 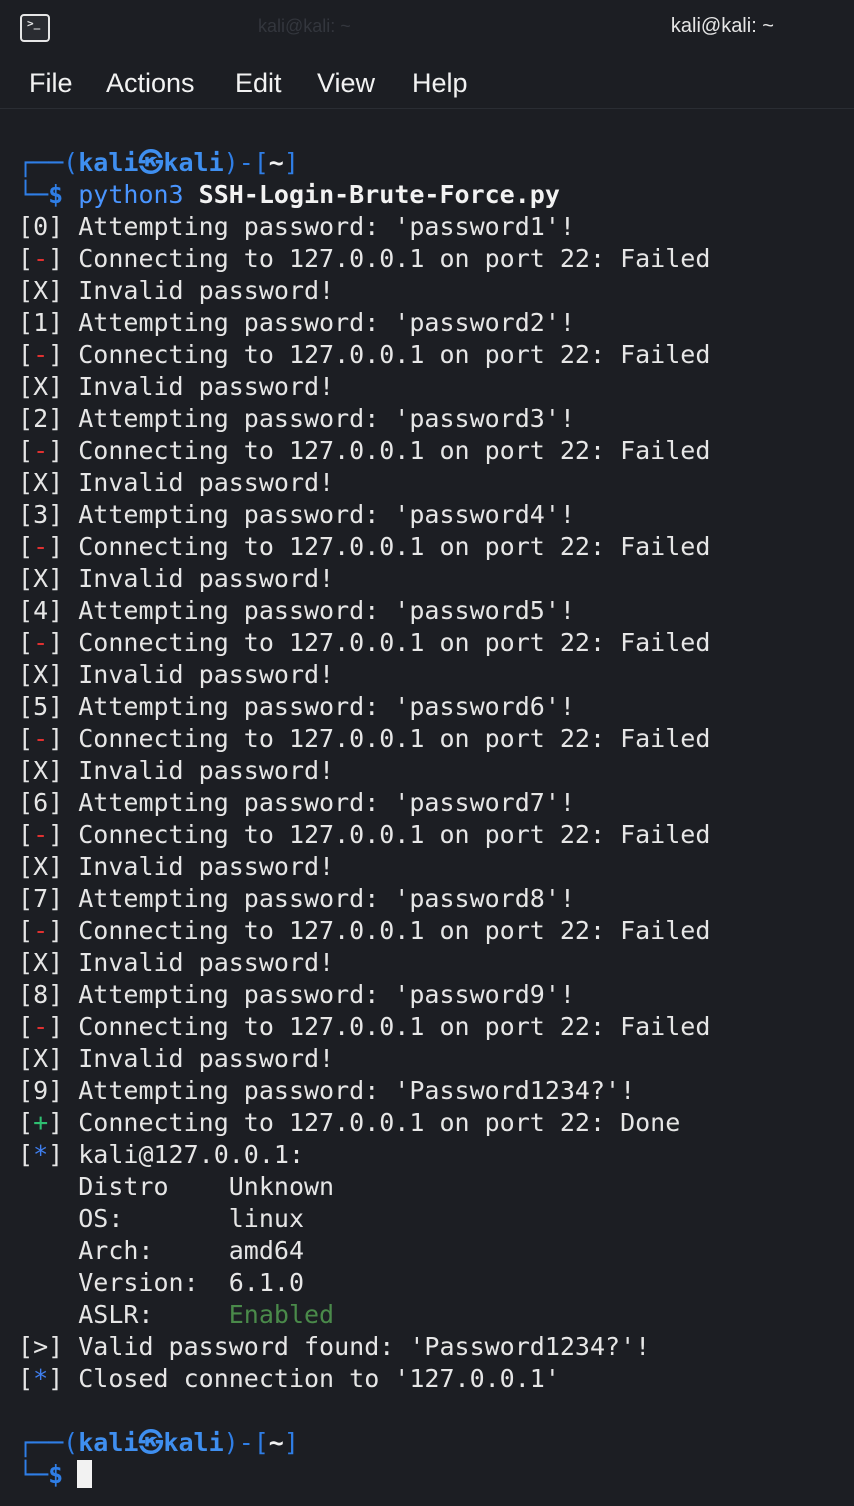 What do you see at coordinates (48, 1442) in the screenshot?
I see `prompt-frame: ┌──(` at bounding box center [48, 1442].